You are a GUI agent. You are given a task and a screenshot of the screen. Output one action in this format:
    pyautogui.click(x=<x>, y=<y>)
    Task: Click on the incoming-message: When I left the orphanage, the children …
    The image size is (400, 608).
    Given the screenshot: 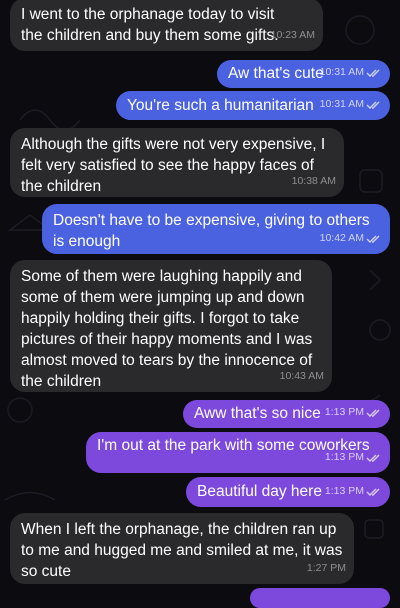 What is the action you would take?
    pyautogui.click(x=182, y=548)
    